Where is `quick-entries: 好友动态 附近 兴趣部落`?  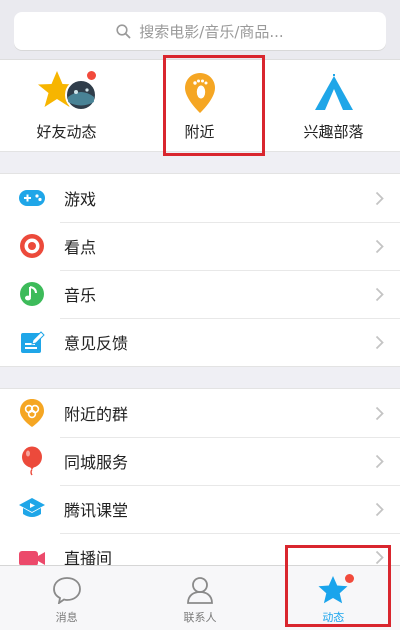
quick-entries: 好友动态 附近 兴趣部落 is located at coordinates (200, 106).